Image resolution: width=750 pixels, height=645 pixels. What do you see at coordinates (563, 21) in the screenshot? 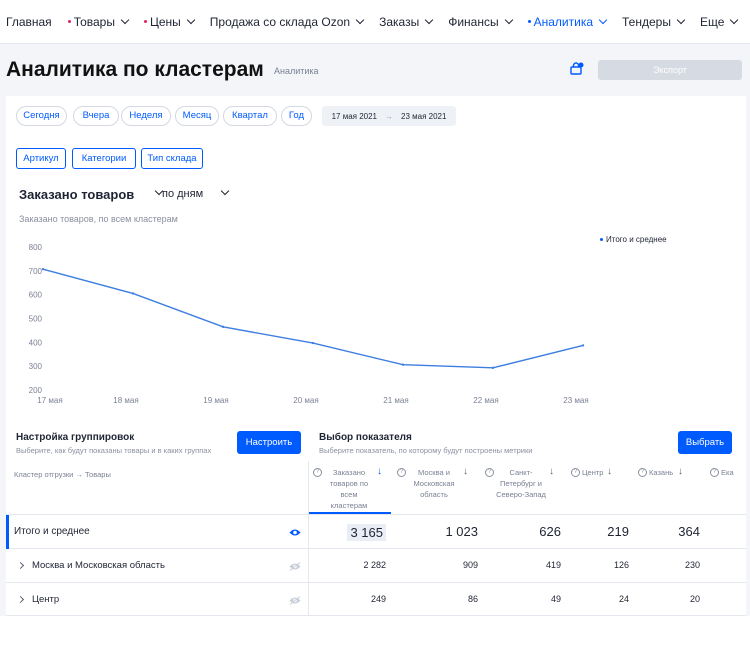
I see `nav-label: Аналитика` at bounding box center [563, 21].